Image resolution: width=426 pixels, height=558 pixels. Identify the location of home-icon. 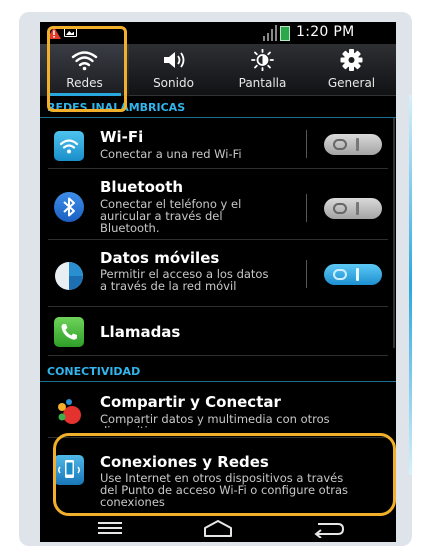
(218, 528).